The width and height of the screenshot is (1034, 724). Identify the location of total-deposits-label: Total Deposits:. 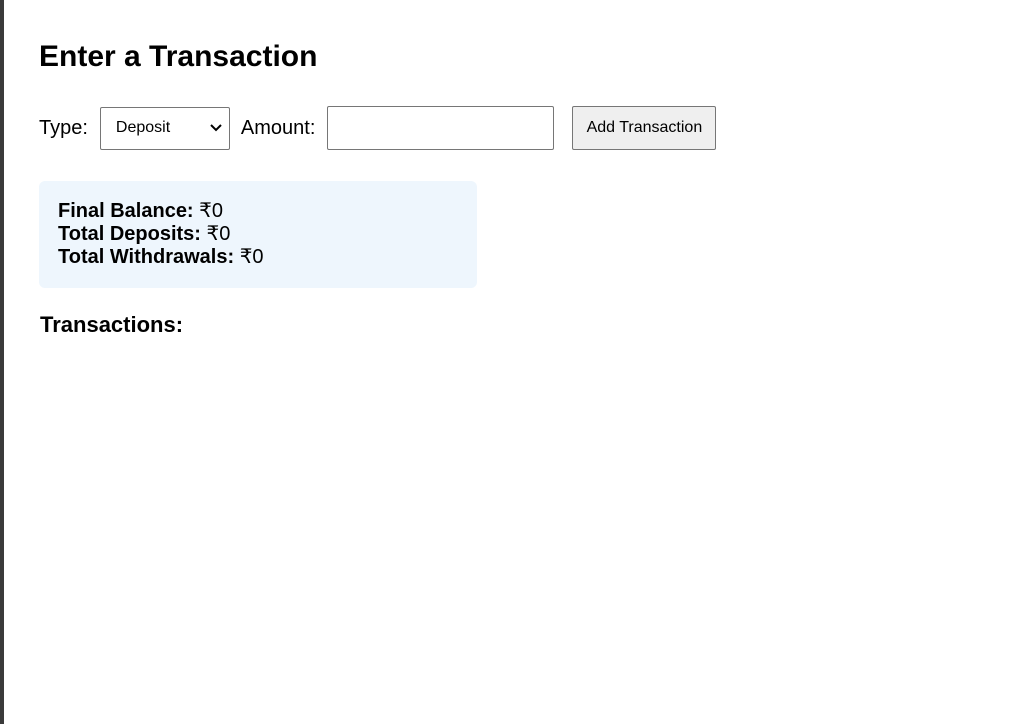
(129, 234).